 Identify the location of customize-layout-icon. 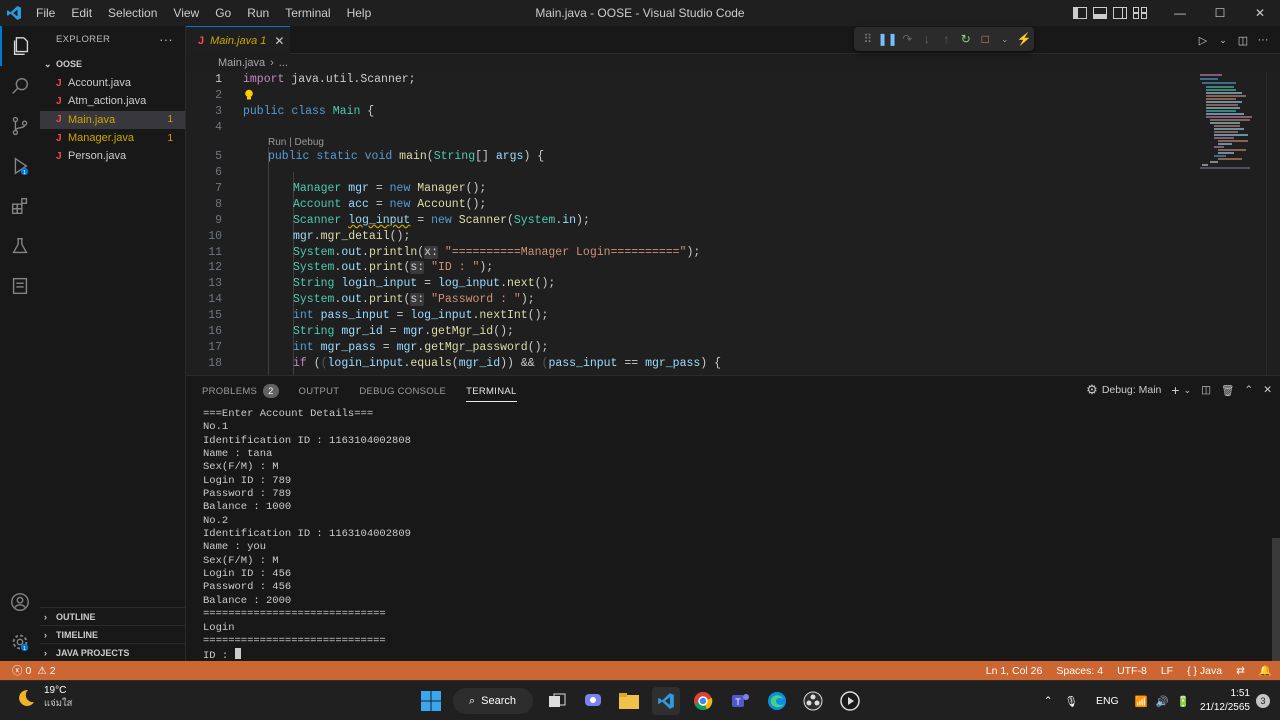
(1140, 13).